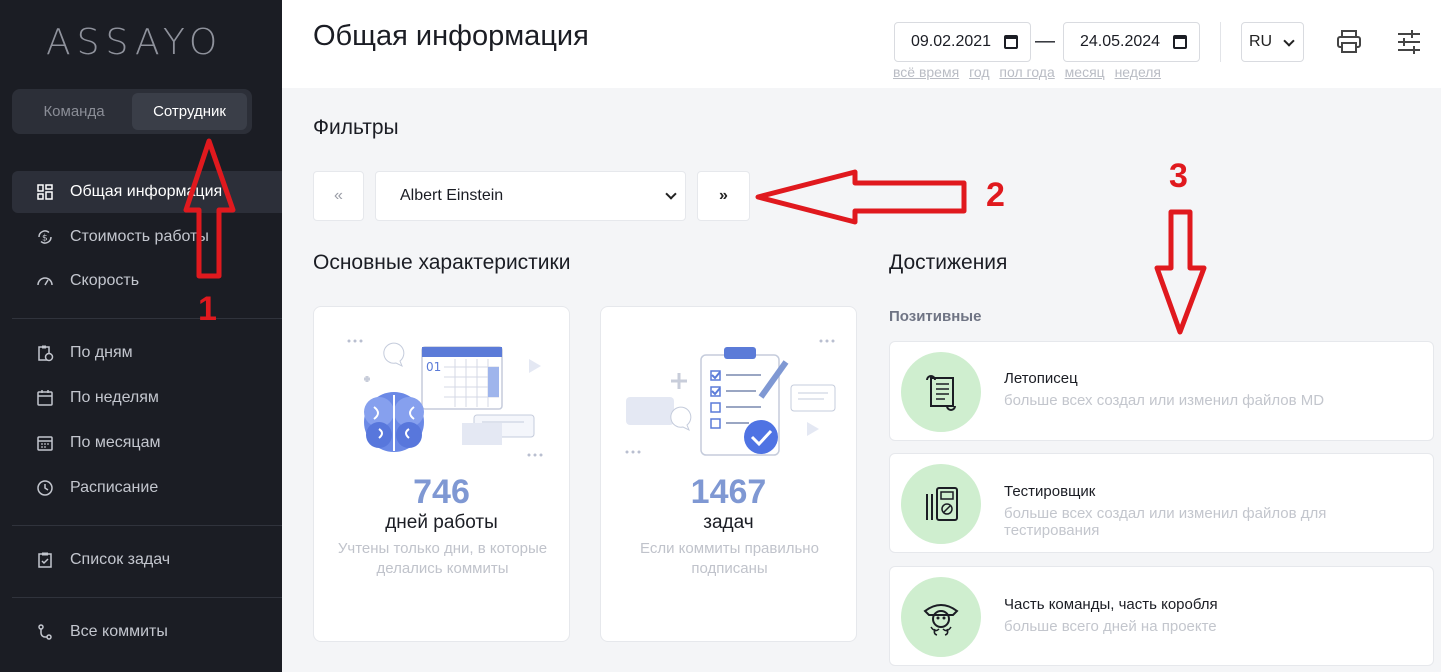  What do you see at coordinates (147, 281) in the screenshot?
I see `sidebar-item-speed: Скорость` at bounding box center [147, 281].